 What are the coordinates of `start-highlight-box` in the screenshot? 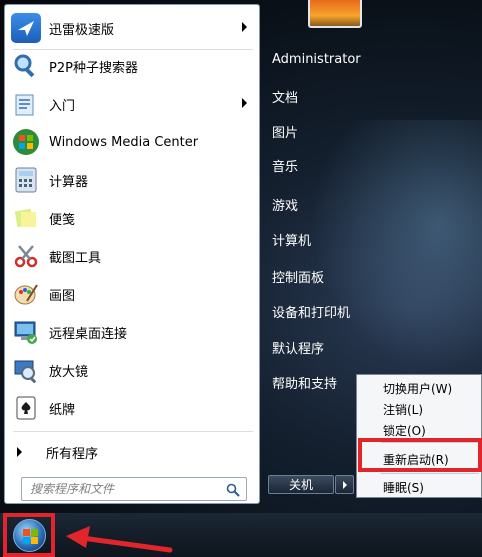 It's located at (29, 535).